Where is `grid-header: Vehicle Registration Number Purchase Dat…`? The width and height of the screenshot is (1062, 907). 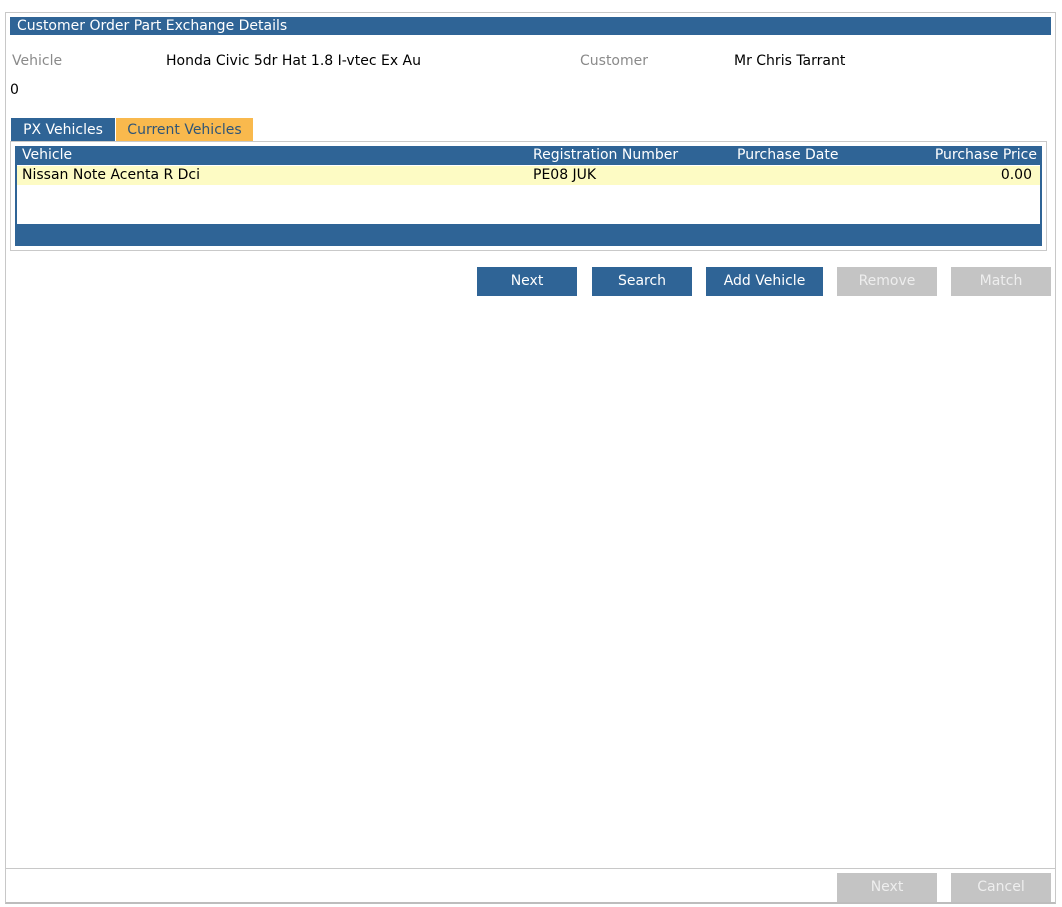 grid-header: Vehicle Registration Number Purchase Dat… is located at coordinates (528, 155).